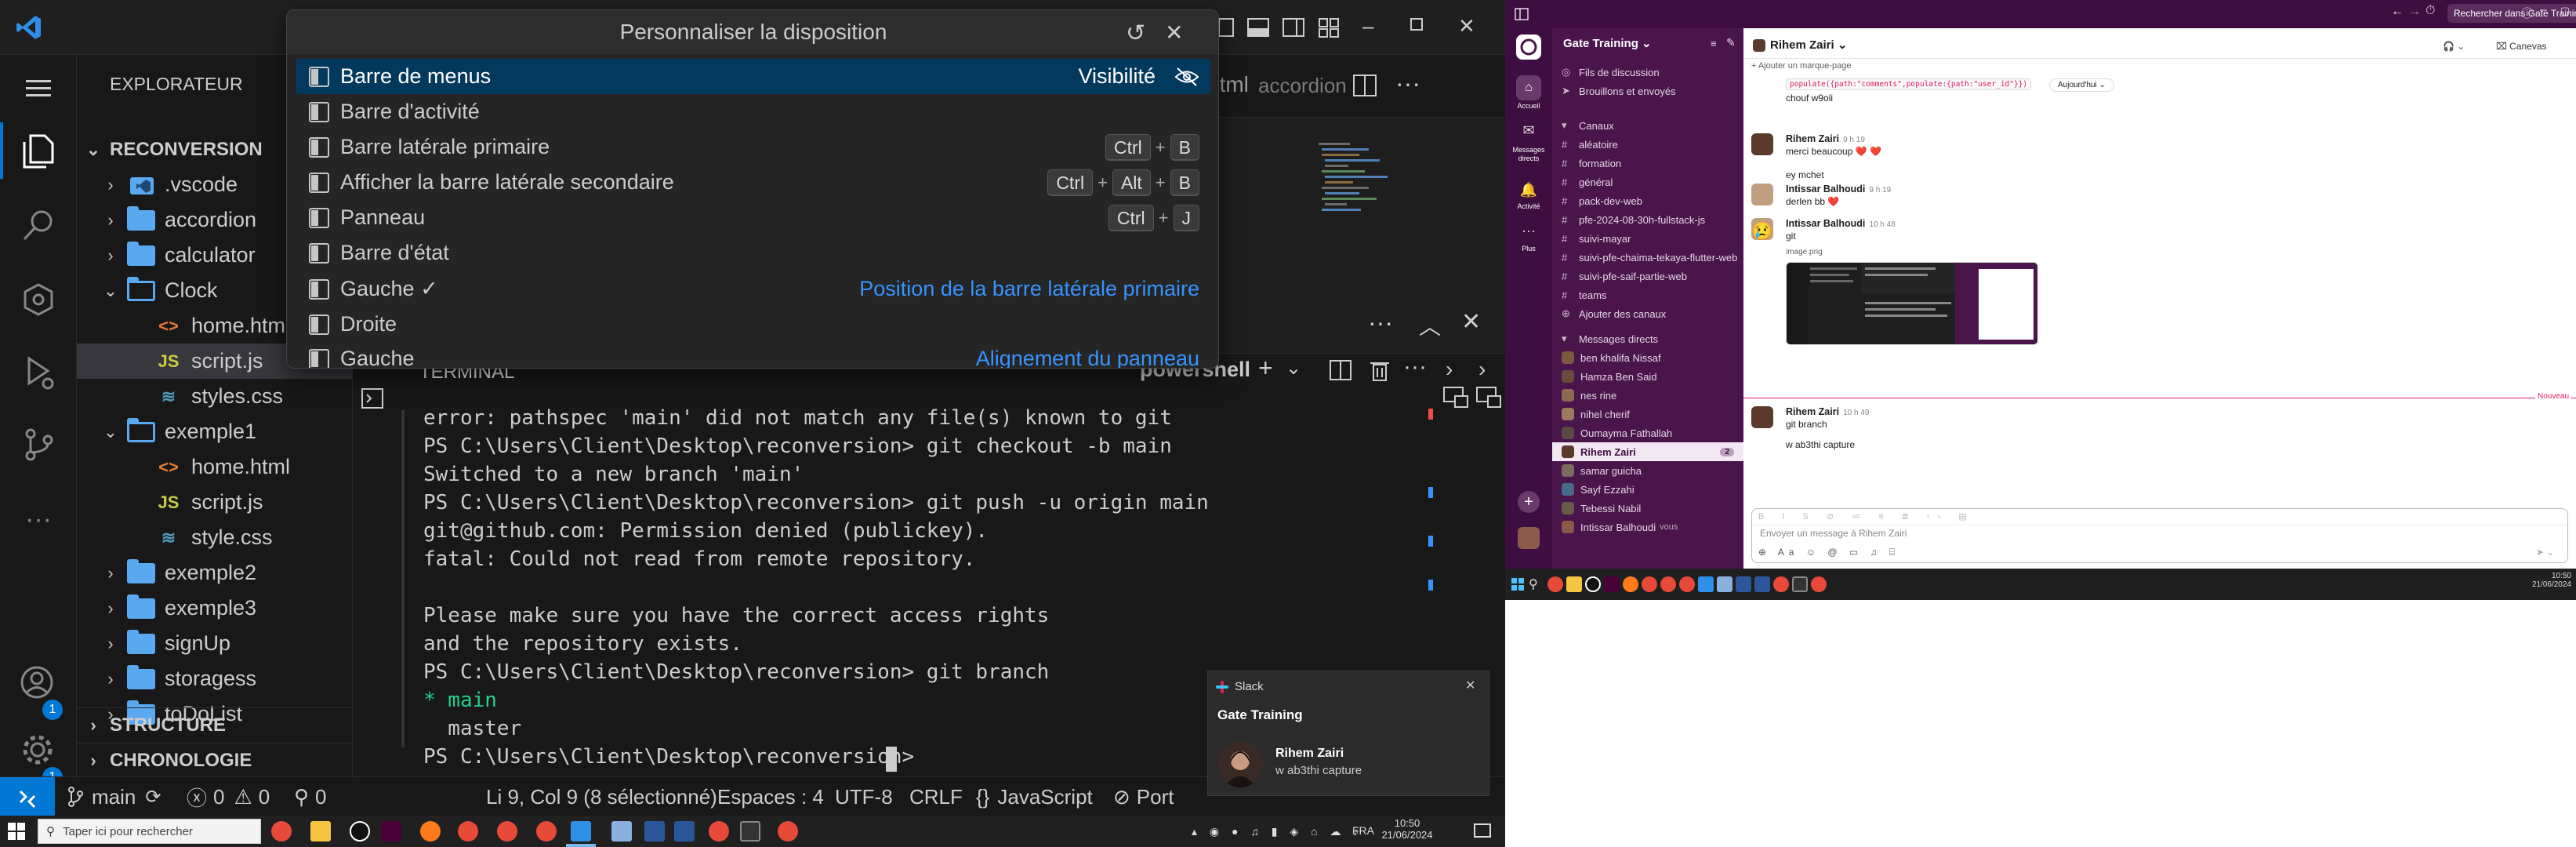  I want to click on eye-closed-icon, so click(1187, 77).